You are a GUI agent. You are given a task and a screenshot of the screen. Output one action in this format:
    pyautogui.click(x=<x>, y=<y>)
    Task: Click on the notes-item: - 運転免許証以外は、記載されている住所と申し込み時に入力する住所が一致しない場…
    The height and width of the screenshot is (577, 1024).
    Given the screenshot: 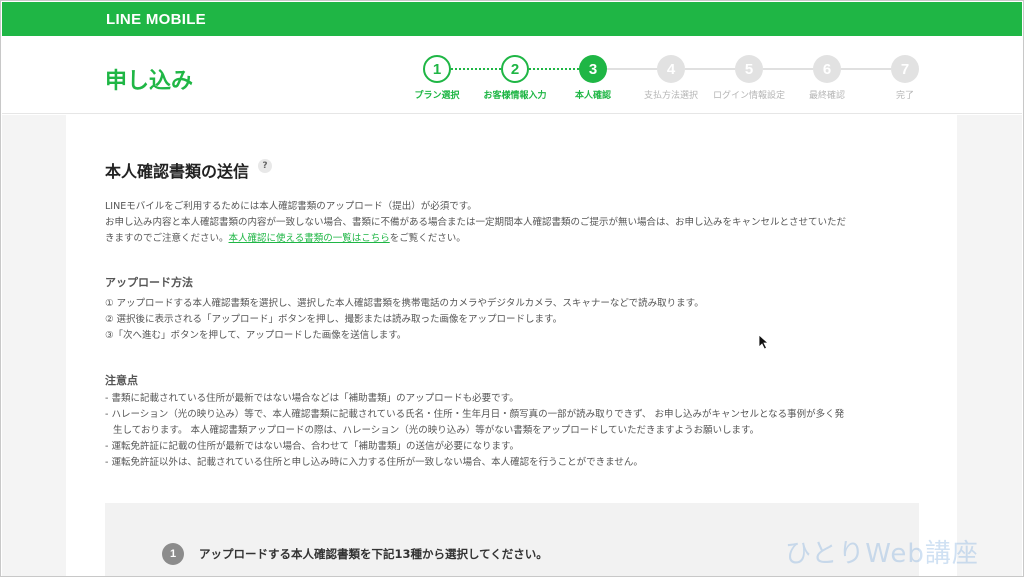 What is the action you would take?
    pyautogui.click(x=374, y=462)
    